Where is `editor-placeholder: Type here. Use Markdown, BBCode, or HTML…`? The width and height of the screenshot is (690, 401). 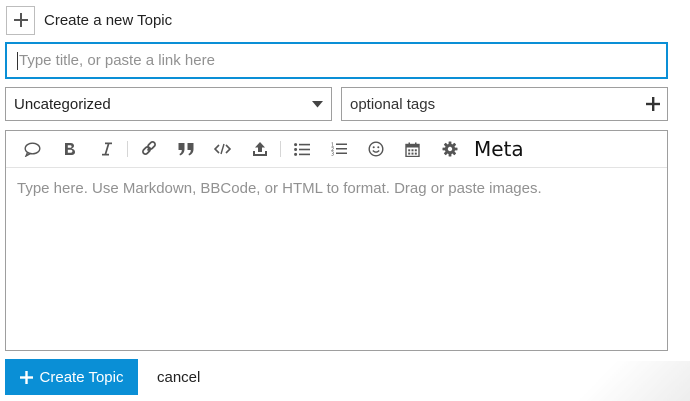
editor-placeholder: Type here. Use Markdown, BBCode, or HTML… is located at coordinates (279, 188).